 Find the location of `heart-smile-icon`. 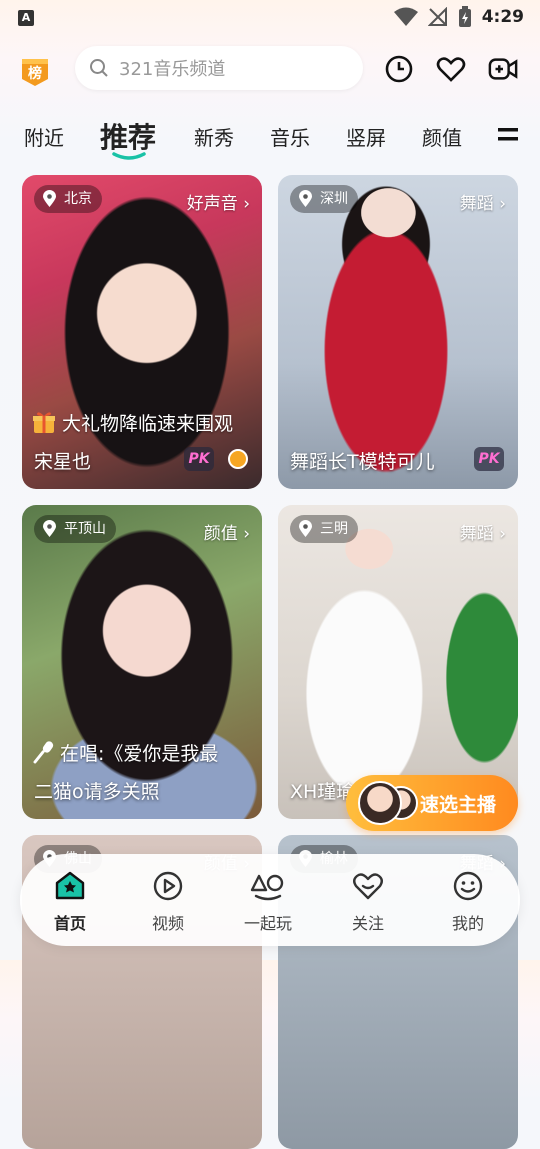

heart-smile-icon is located at coordinates (368, 886).